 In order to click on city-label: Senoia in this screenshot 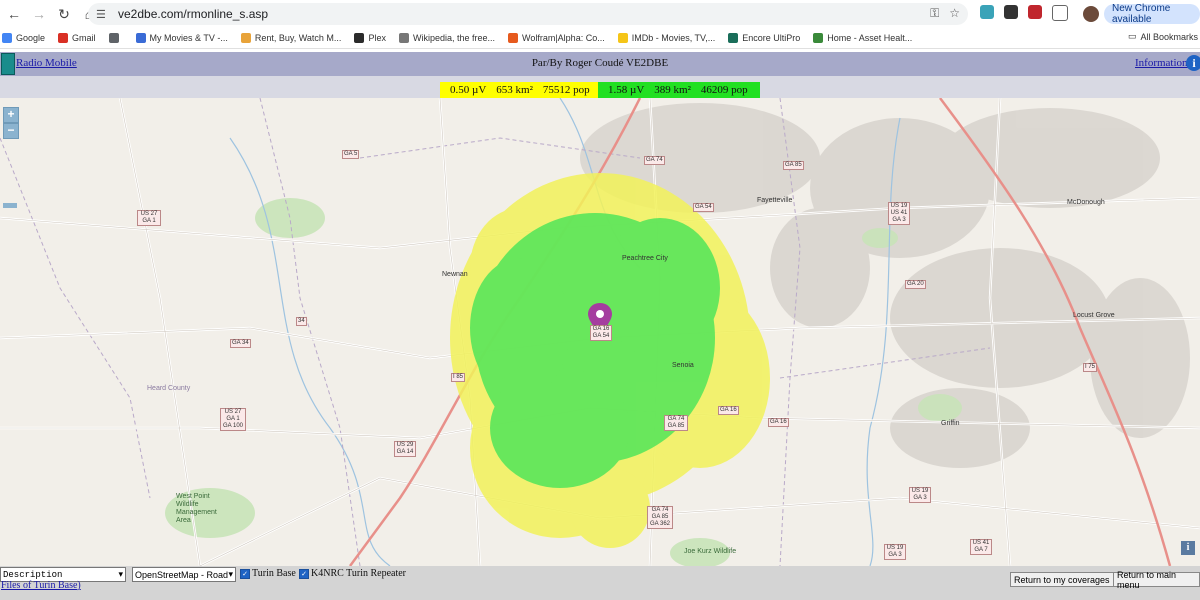, I will do `click(683, 365)`.